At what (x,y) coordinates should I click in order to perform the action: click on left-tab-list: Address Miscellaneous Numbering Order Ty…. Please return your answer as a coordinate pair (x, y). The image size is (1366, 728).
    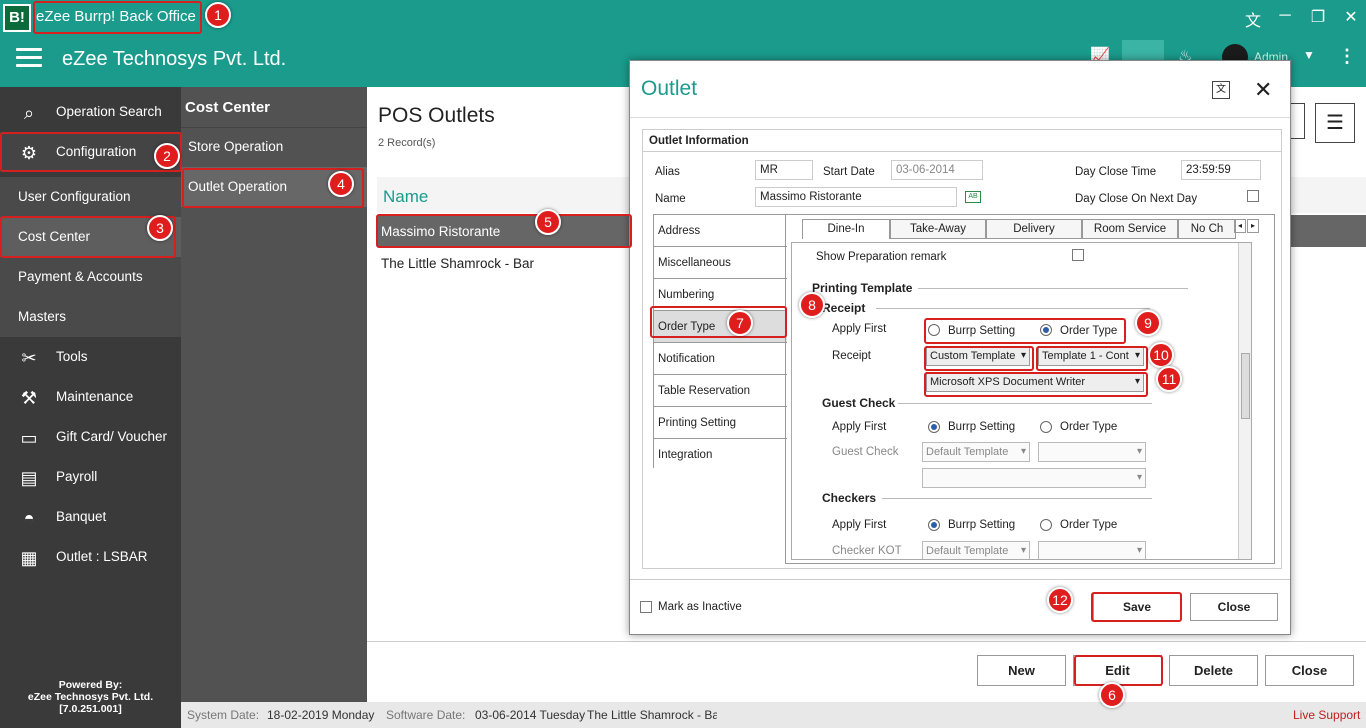
    Looking at the image, I should click on (720, 342).